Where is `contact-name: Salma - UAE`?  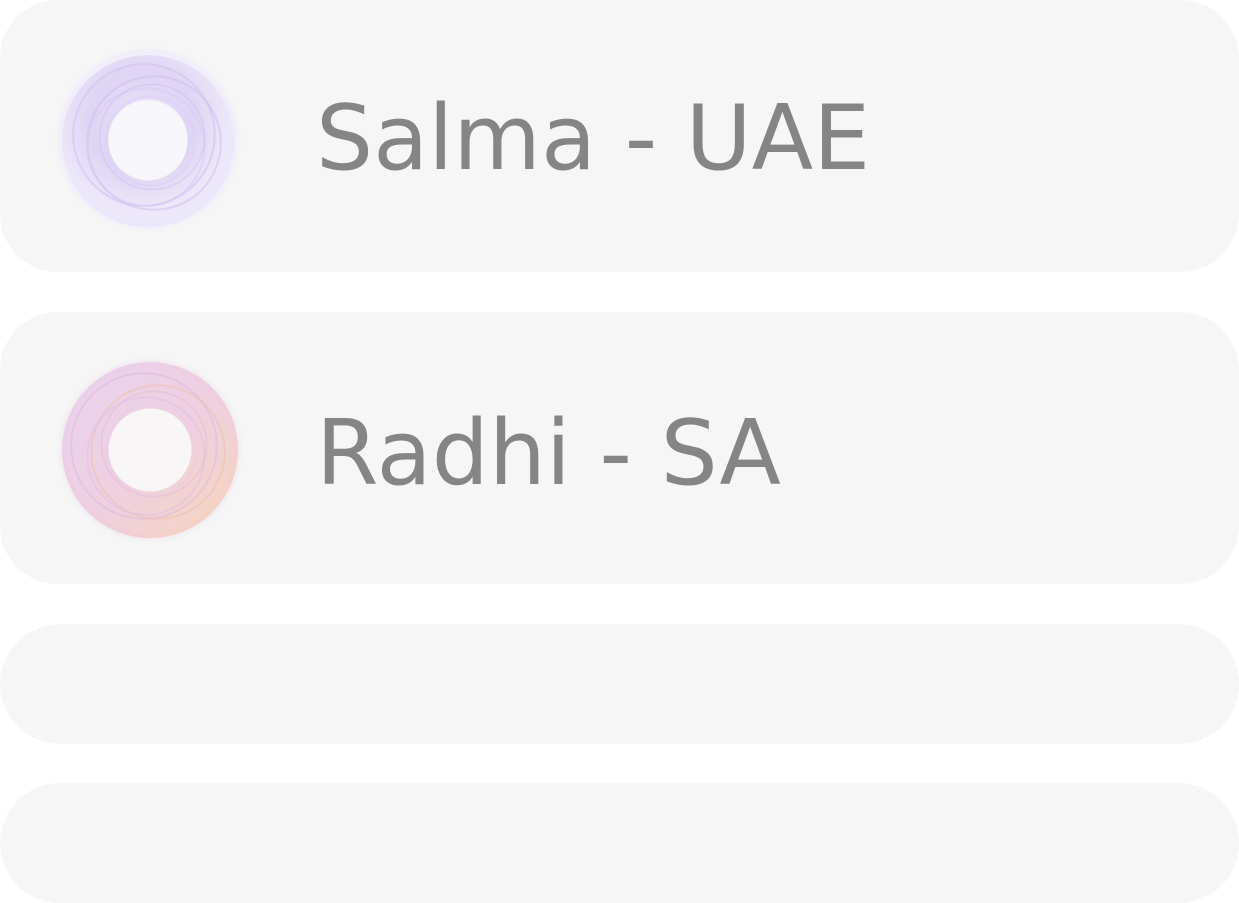
contact-name: Salma - UAE is located at coordinates (593, 138).